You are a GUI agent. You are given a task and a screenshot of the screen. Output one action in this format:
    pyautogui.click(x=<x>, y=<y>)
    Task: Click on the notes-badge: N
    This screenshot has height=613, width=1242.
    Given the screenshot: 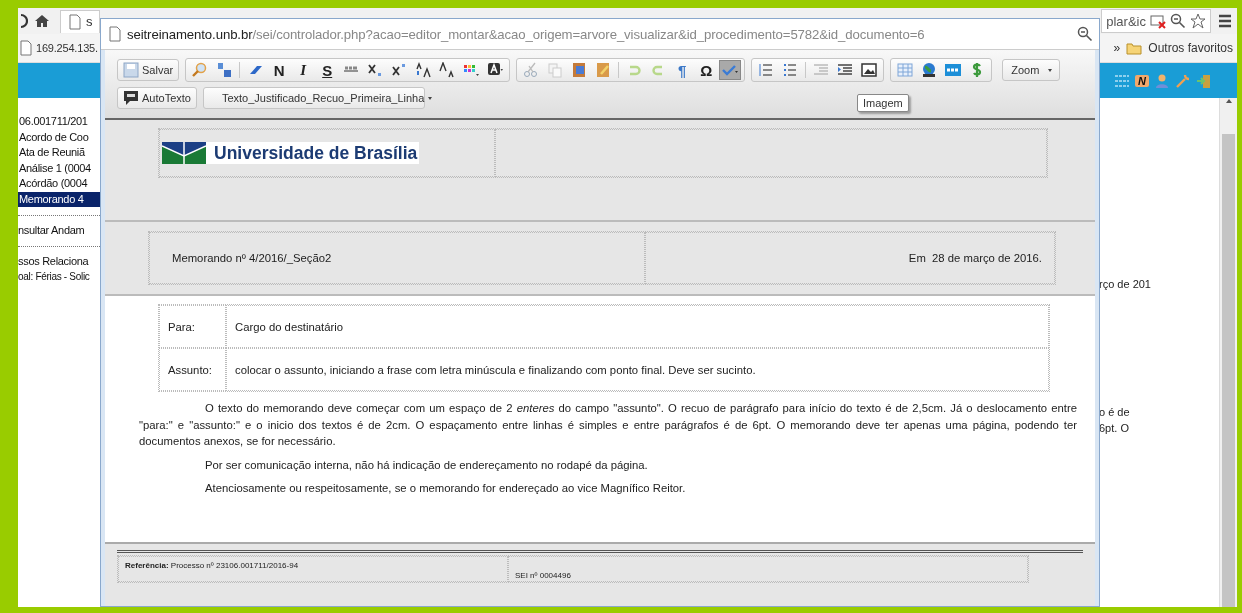 What is the action you would take?
    pyautogui.click(x=1142, y=80)
    